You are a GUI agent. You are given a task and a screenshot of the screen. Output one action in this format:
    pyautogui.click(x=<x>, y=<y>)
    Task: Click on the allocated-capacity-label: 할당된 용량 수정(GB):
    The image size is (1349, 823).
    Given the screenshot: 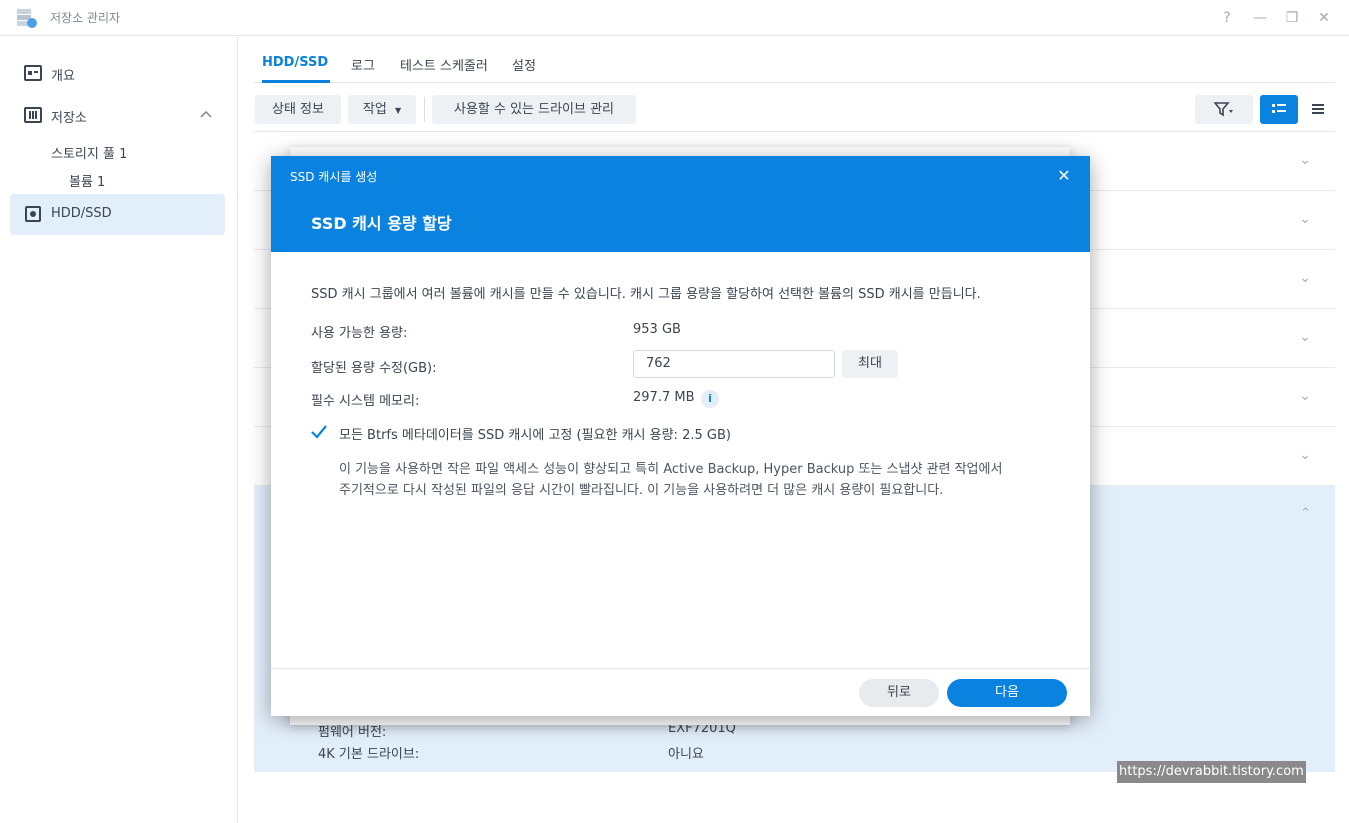 What is the action you would take?
    pyautogui.click(x=374, y=368)
    